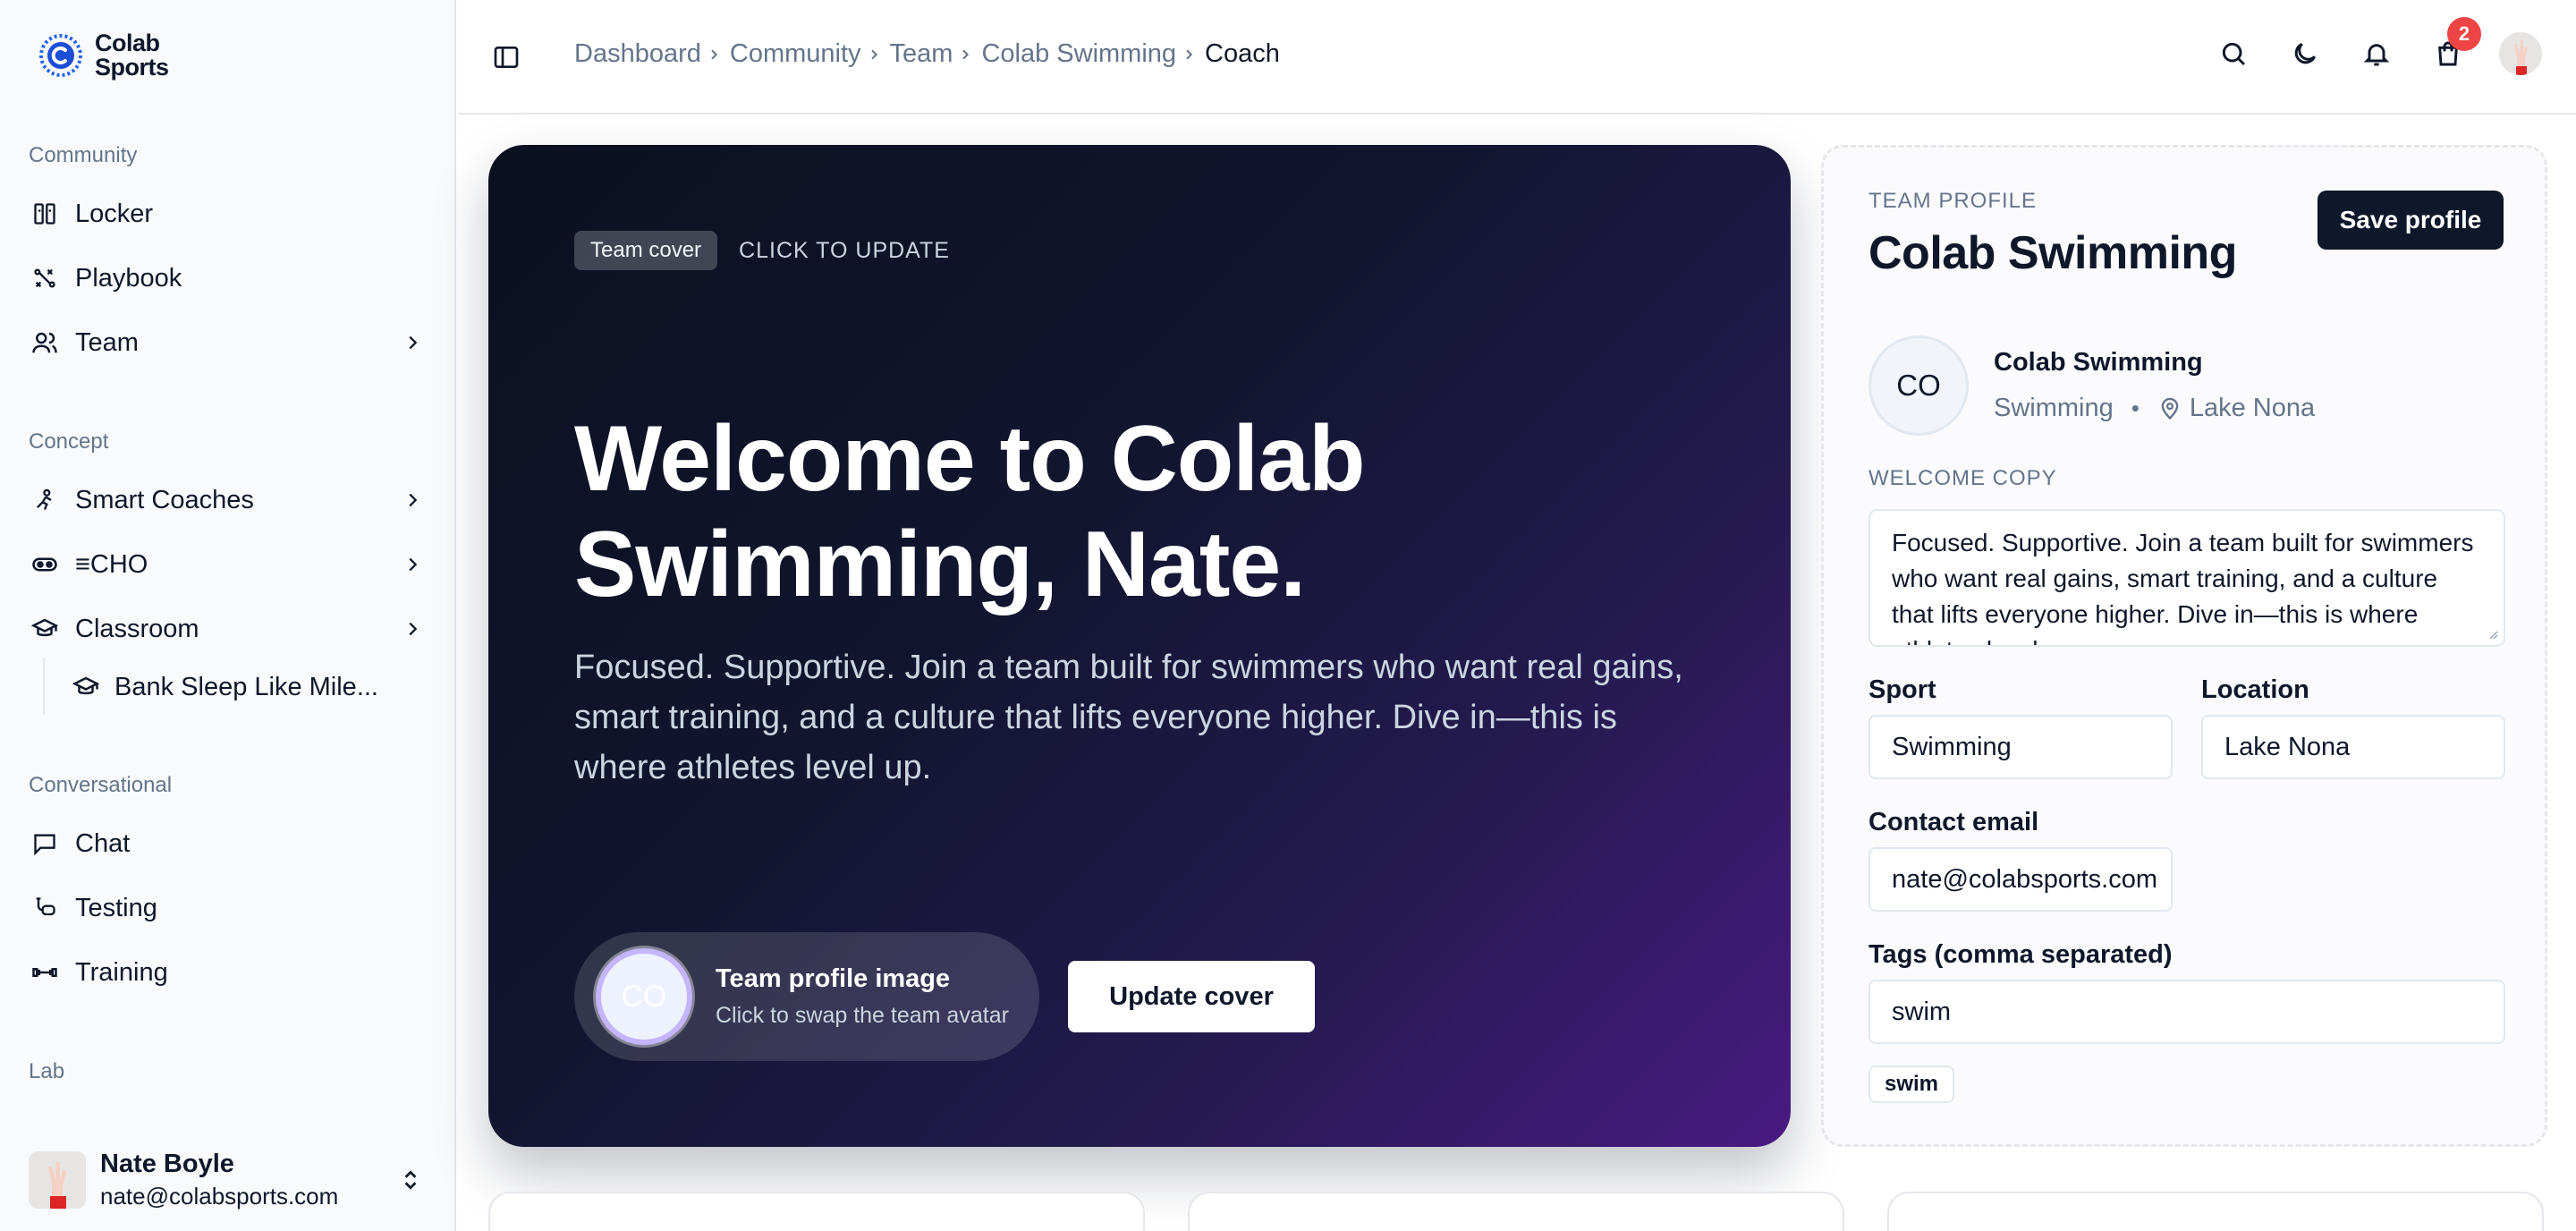  What do you see at coordinates (1953, 822) in the screenshot?
I see `contact-email-label: Contact email` at bounding box center [1953, 822].